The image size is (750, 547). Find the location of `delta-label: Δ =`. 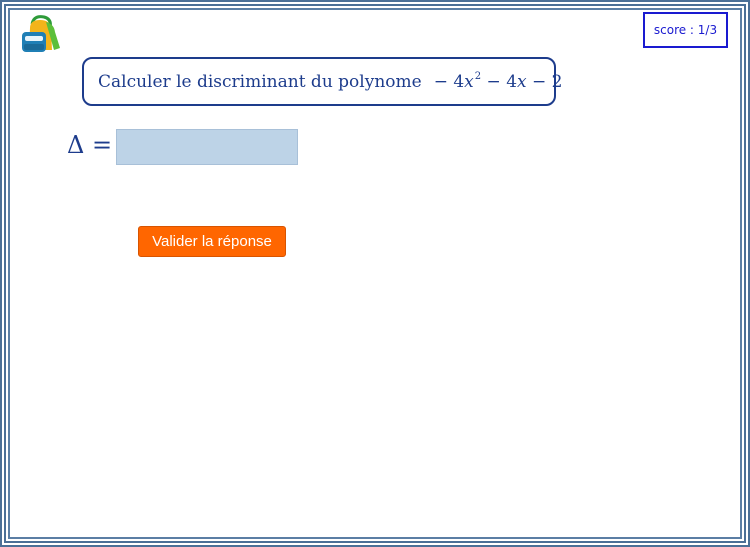

delta-label: Δ = is located at coordinates (90, 145).